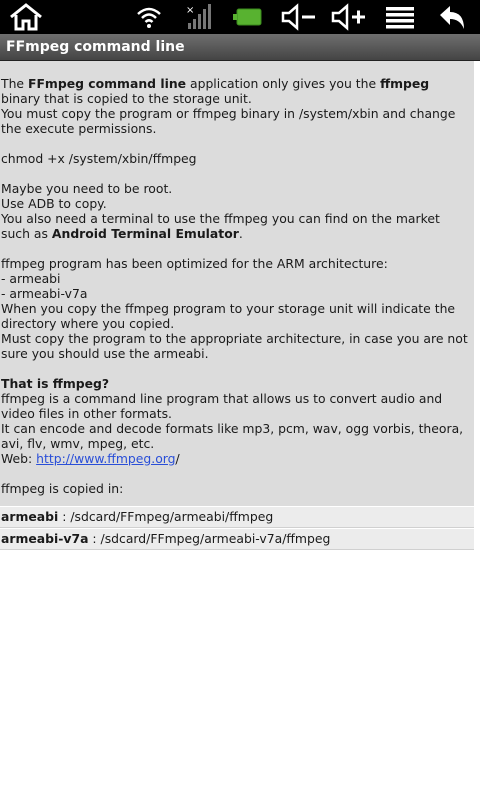 The width and height of the screenshot is (480, 800). Describe the element at coordinates (400, 17) in the screenshot. I see `menu-icon` at that location.